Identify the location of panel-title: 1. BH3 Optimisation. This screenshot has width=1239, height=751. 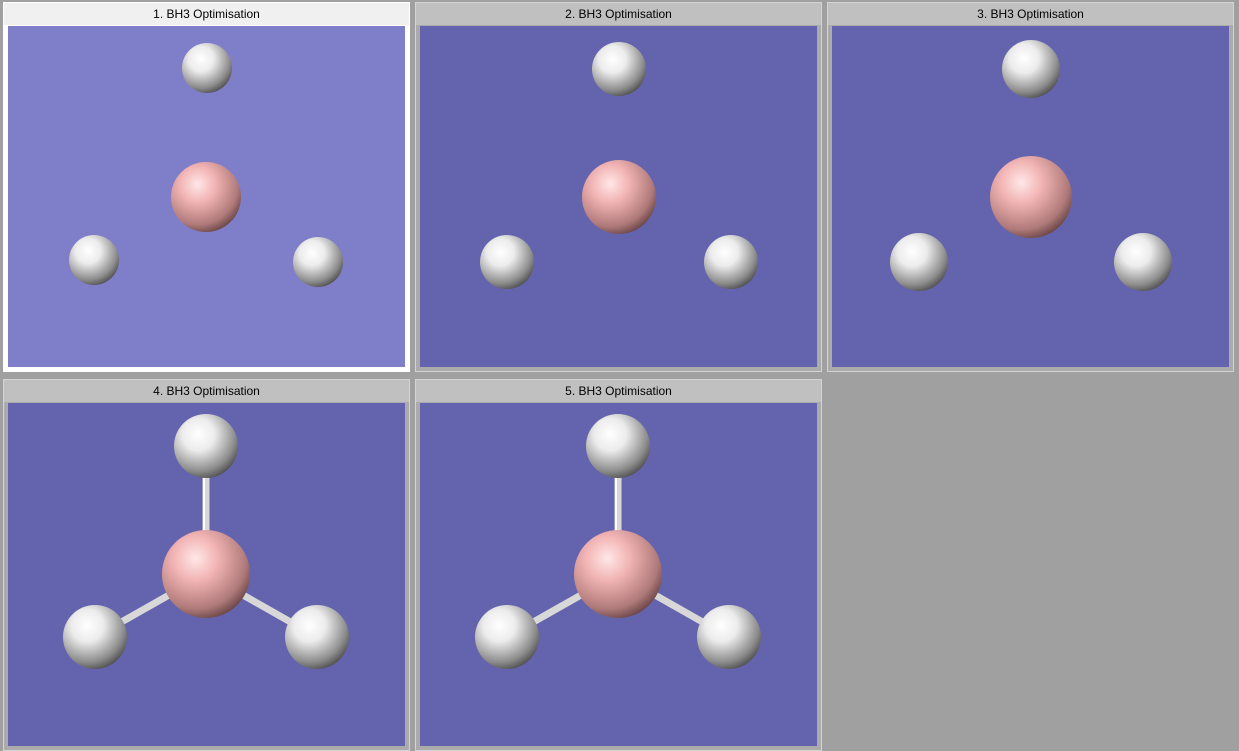
(206, 14).